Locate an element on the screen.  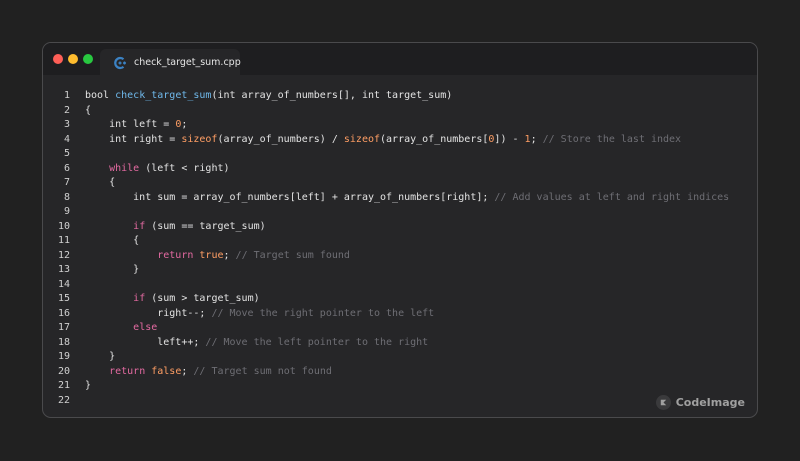
file-tab: check_target_sum.cpp is located at coordinates (170, 62).